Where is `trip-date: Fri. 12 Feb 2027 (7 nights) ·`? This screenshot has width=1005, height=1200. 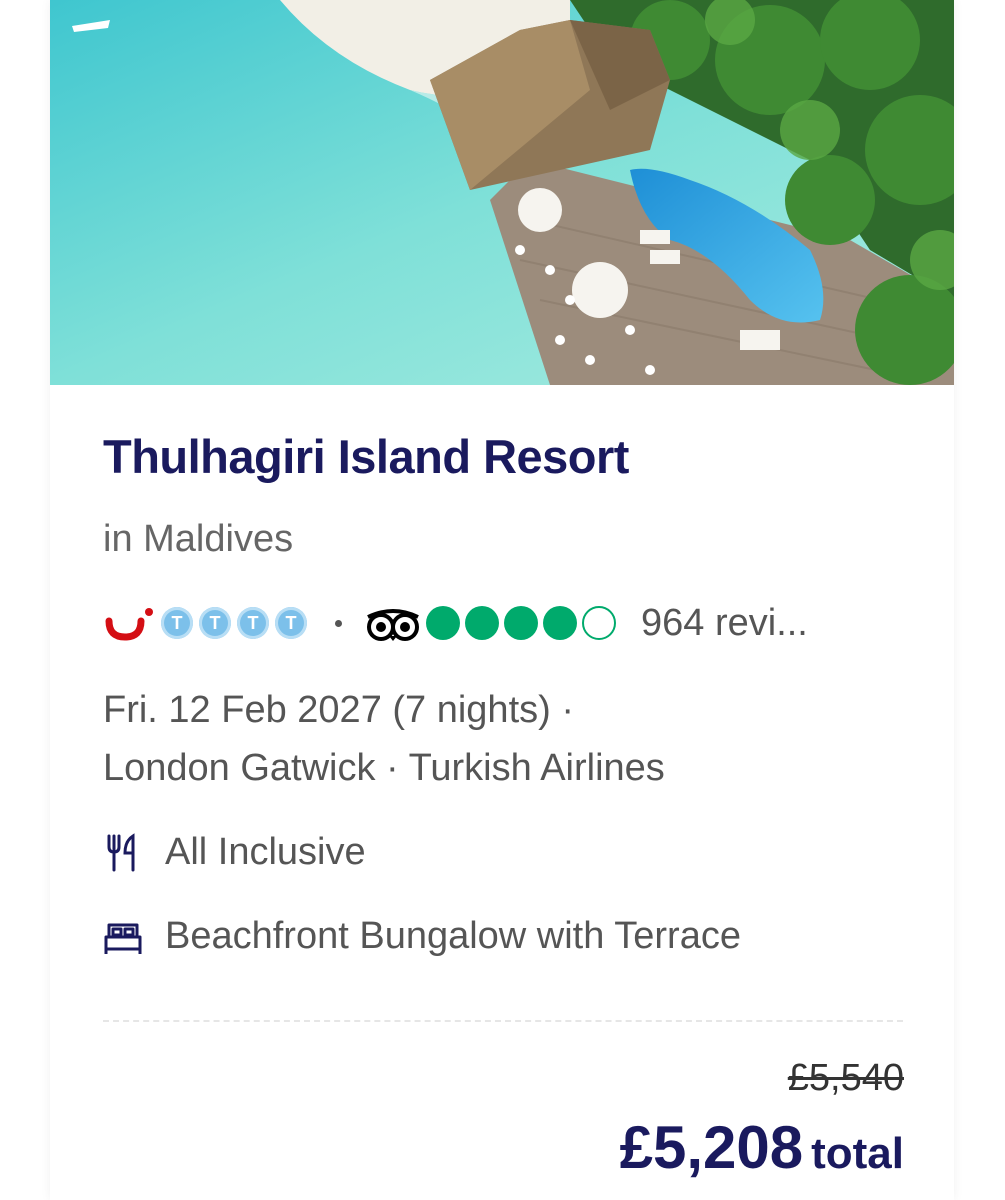
trip-date: Fri. 12 Feb 2027 (7 nights) · is located at coordinates (338, 710).